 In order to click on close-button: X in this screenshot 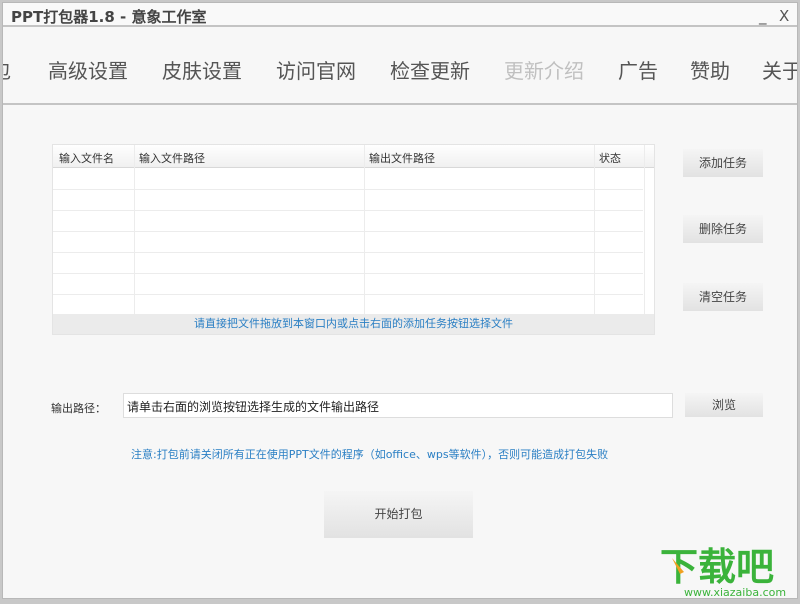, I will do `click(784, 16)`.